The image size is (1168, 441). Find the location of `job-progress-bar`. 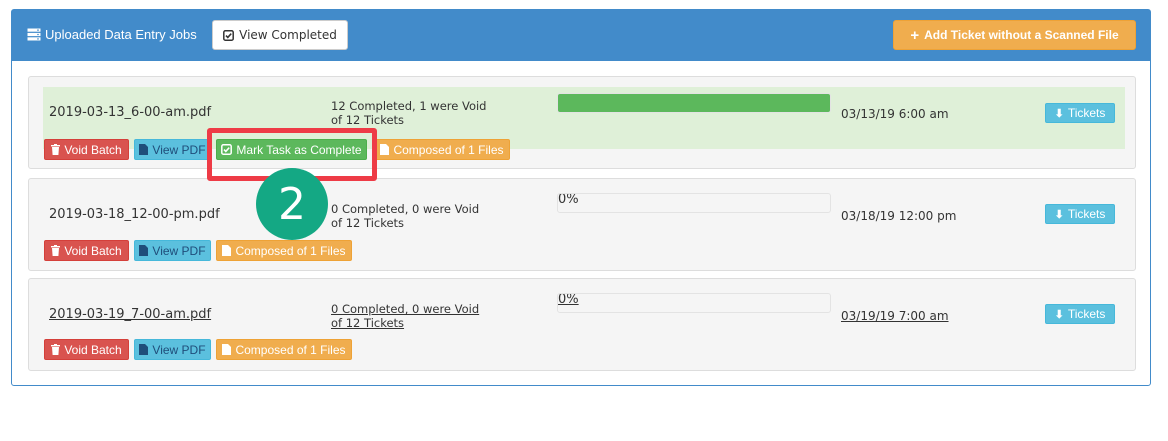

job-progress-bar is located at coordinates (694, 103).